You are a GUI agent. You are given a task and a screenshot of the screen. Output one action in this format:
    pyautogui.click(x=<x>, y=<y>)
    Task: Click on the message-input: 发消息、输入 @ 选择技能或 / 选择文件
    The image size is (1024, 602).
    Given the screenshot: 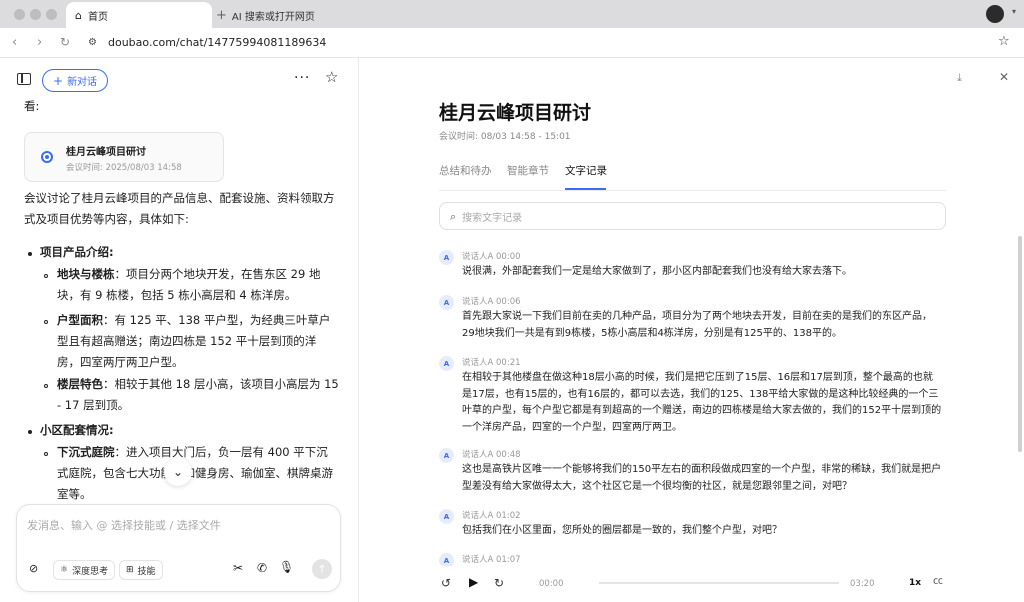 What is the action you would take?
    pyautogui.click(x=124, y=525)
    